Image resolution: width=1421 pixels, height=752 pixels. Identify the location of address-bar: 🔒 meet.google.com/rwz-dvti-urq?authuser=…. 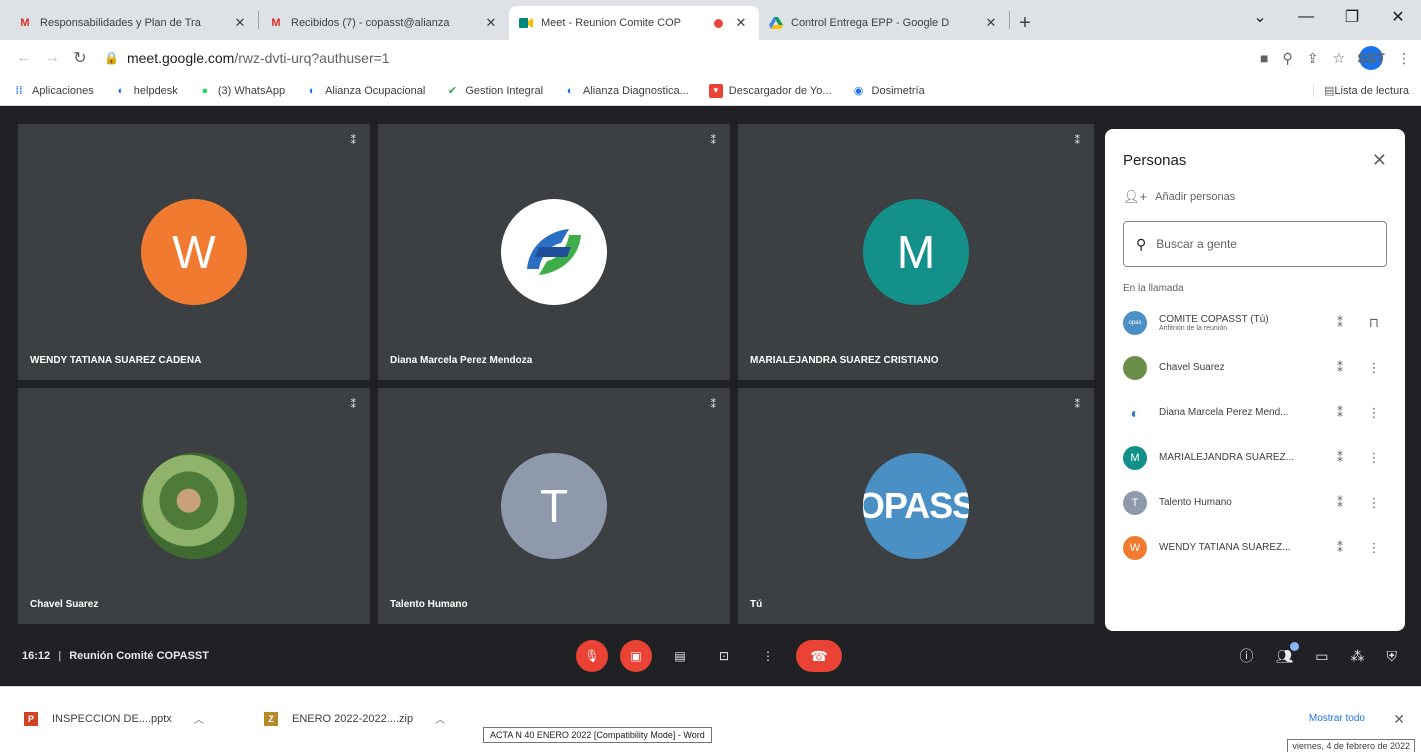
(676, 58).